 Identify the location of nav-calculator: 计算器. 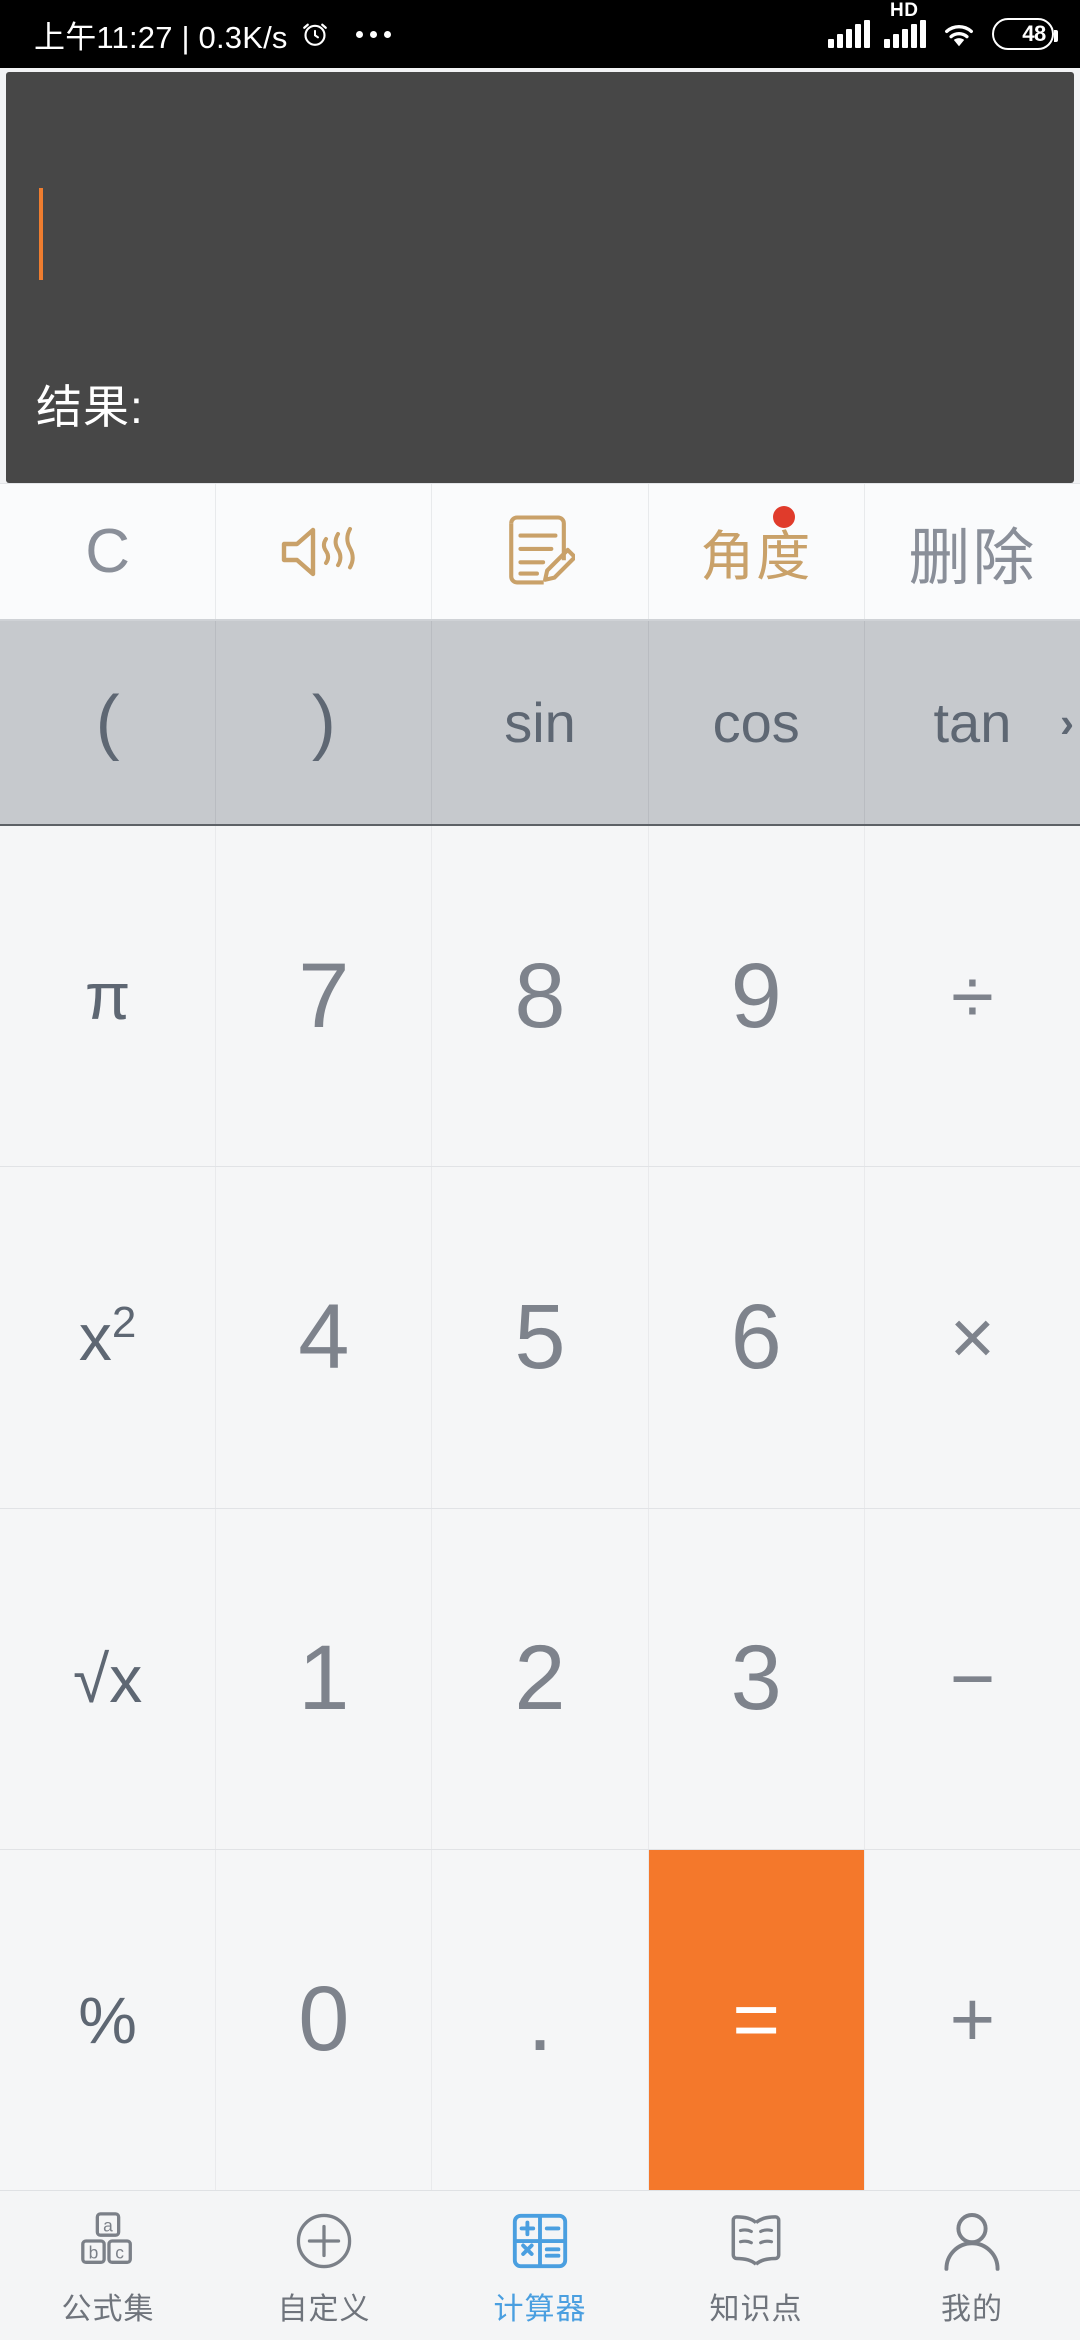
(540, 2265).